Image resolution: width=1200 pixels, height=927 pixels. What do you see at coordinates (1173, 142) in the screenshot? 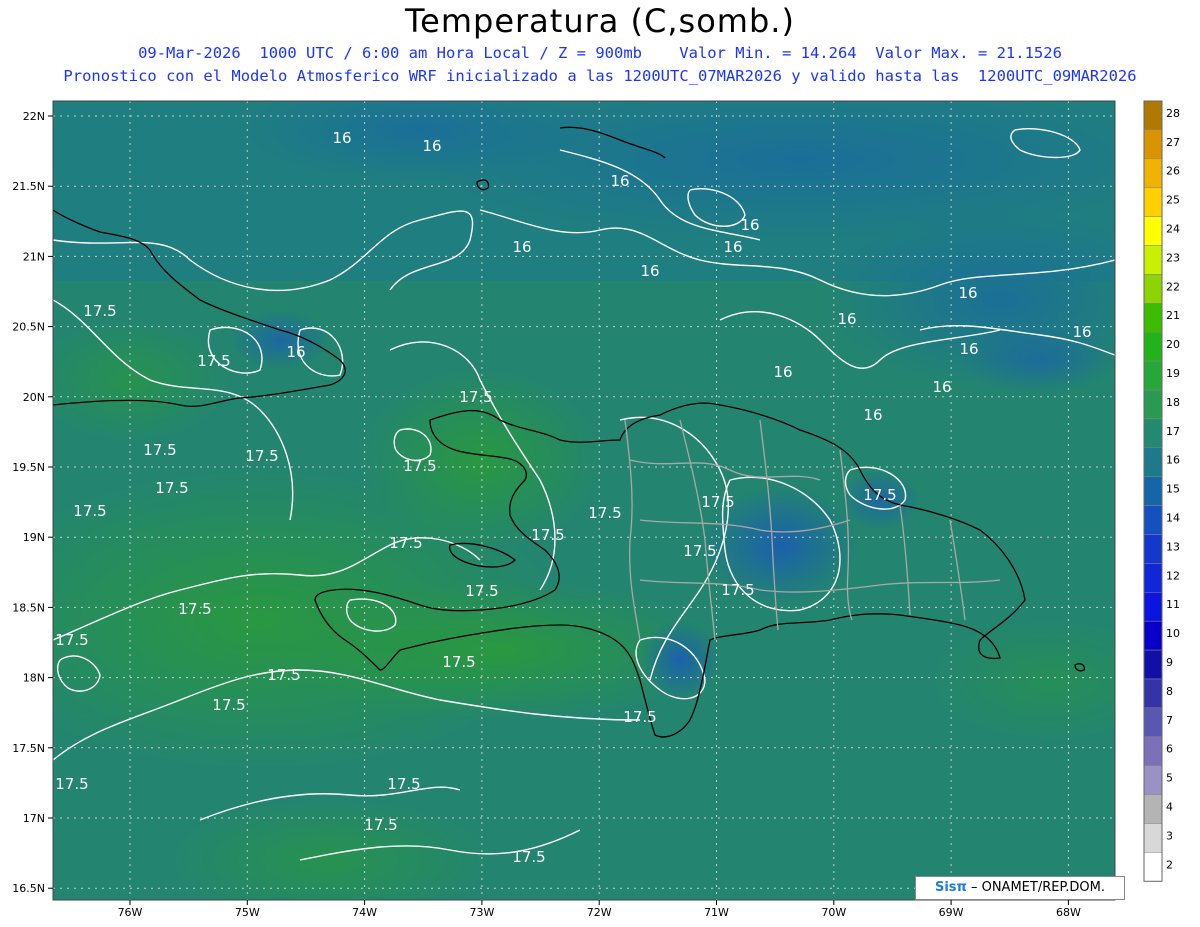
I see `colorbar-label: 27` at bounding box center [1173, 142].